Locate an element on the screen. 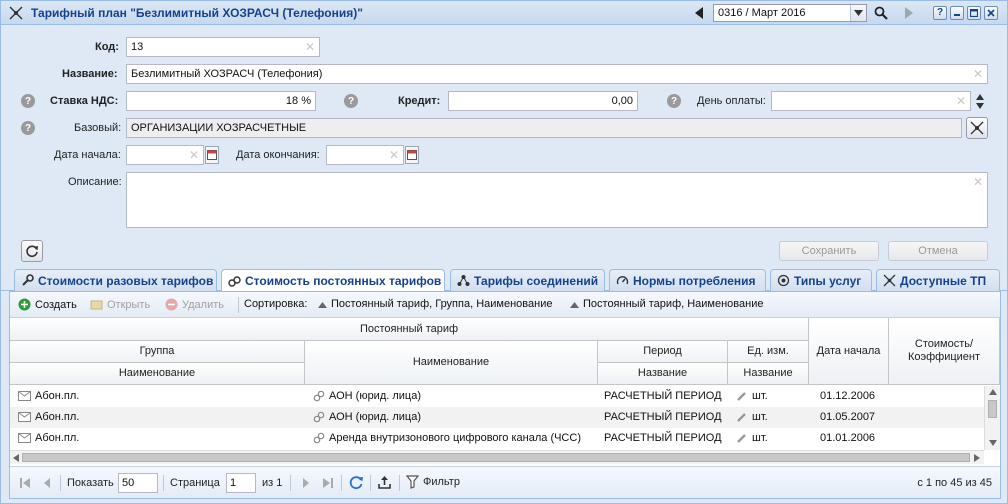  header-period: Период is located at coordinates (663, 352).